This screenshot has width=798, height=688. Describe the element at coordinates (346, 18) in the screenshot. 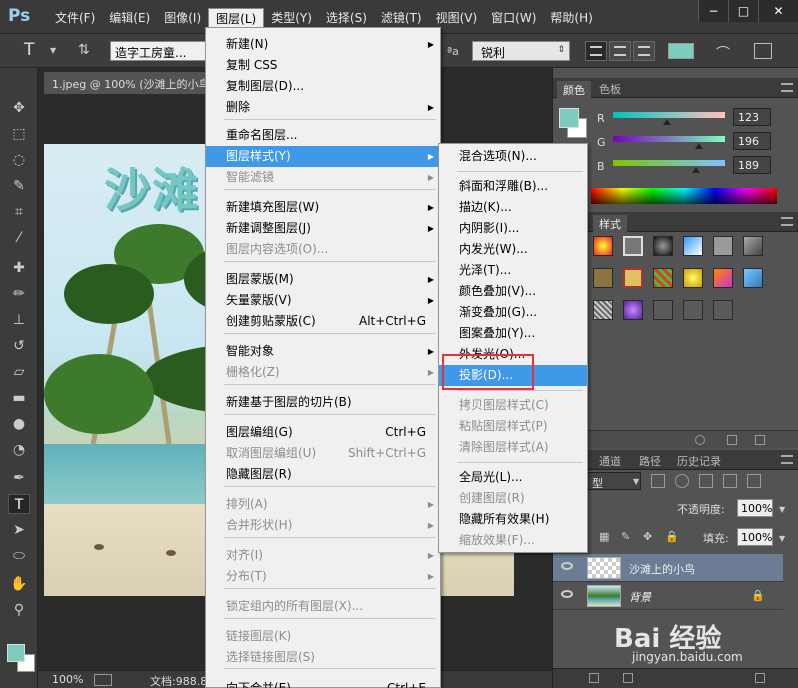

I see `menu-select: 选择(S)` at that location.